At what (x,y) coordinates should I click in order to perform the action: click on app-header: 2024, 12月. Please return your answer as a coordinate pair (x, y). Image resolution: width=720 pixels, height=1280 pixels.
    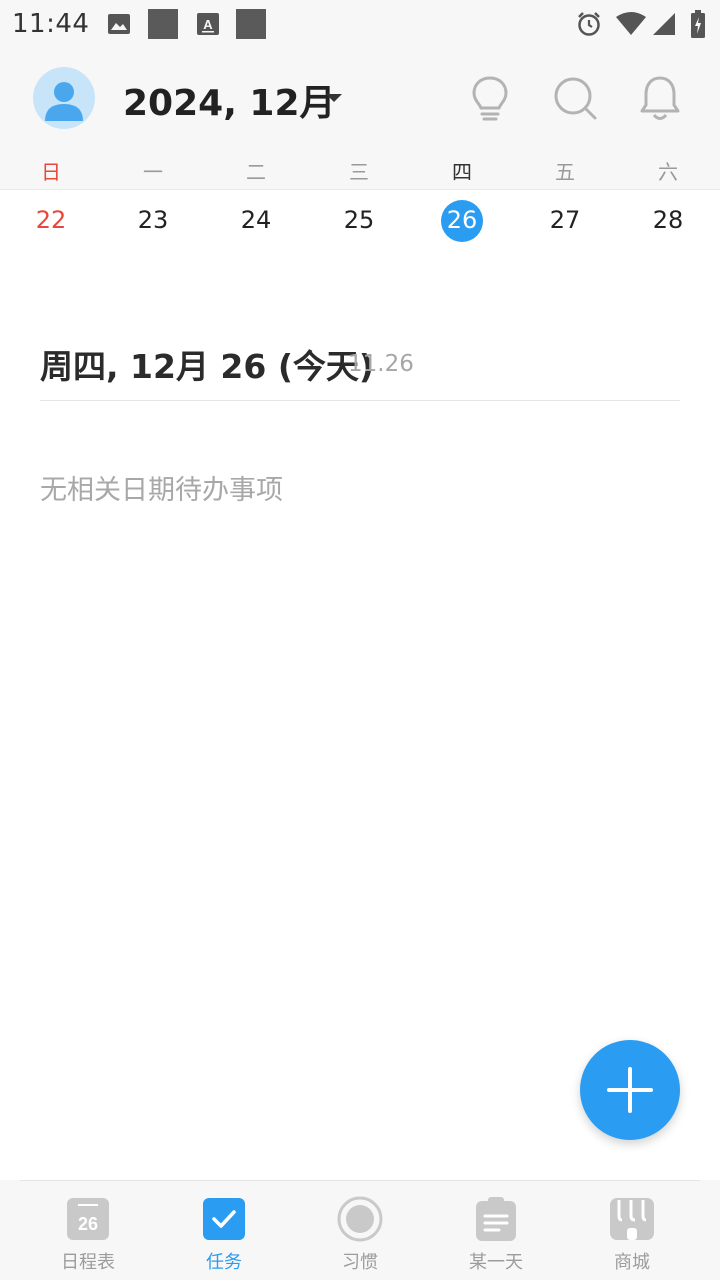
    Looking at the image, I should click on (360, 99).